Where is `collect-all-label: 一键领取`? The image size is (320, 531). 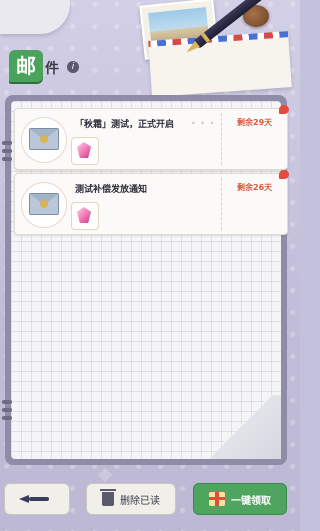
collect-all-label: 一键领取 is located at coordinates (251, 501).